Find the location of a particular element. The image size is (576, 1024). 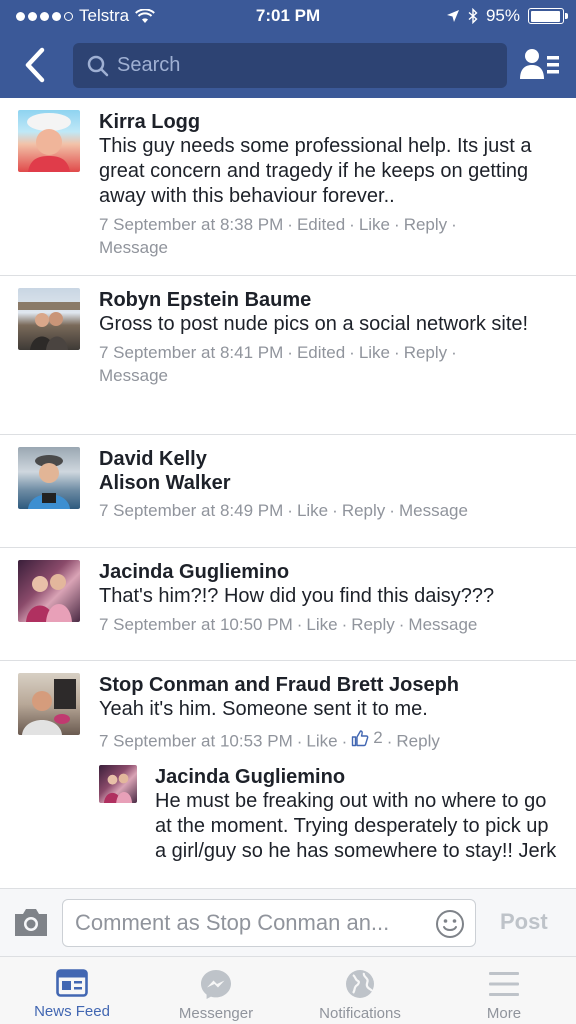

messenger-icon is located at coordinates (216, 984).